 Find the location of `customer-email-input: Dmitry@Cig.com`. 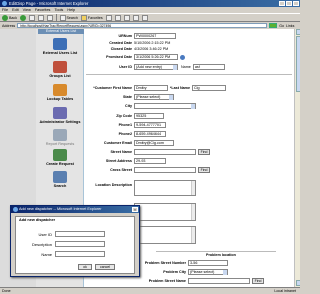

customer-email-input: Dmitry@Cig.com is located at coordinates (154, 143).